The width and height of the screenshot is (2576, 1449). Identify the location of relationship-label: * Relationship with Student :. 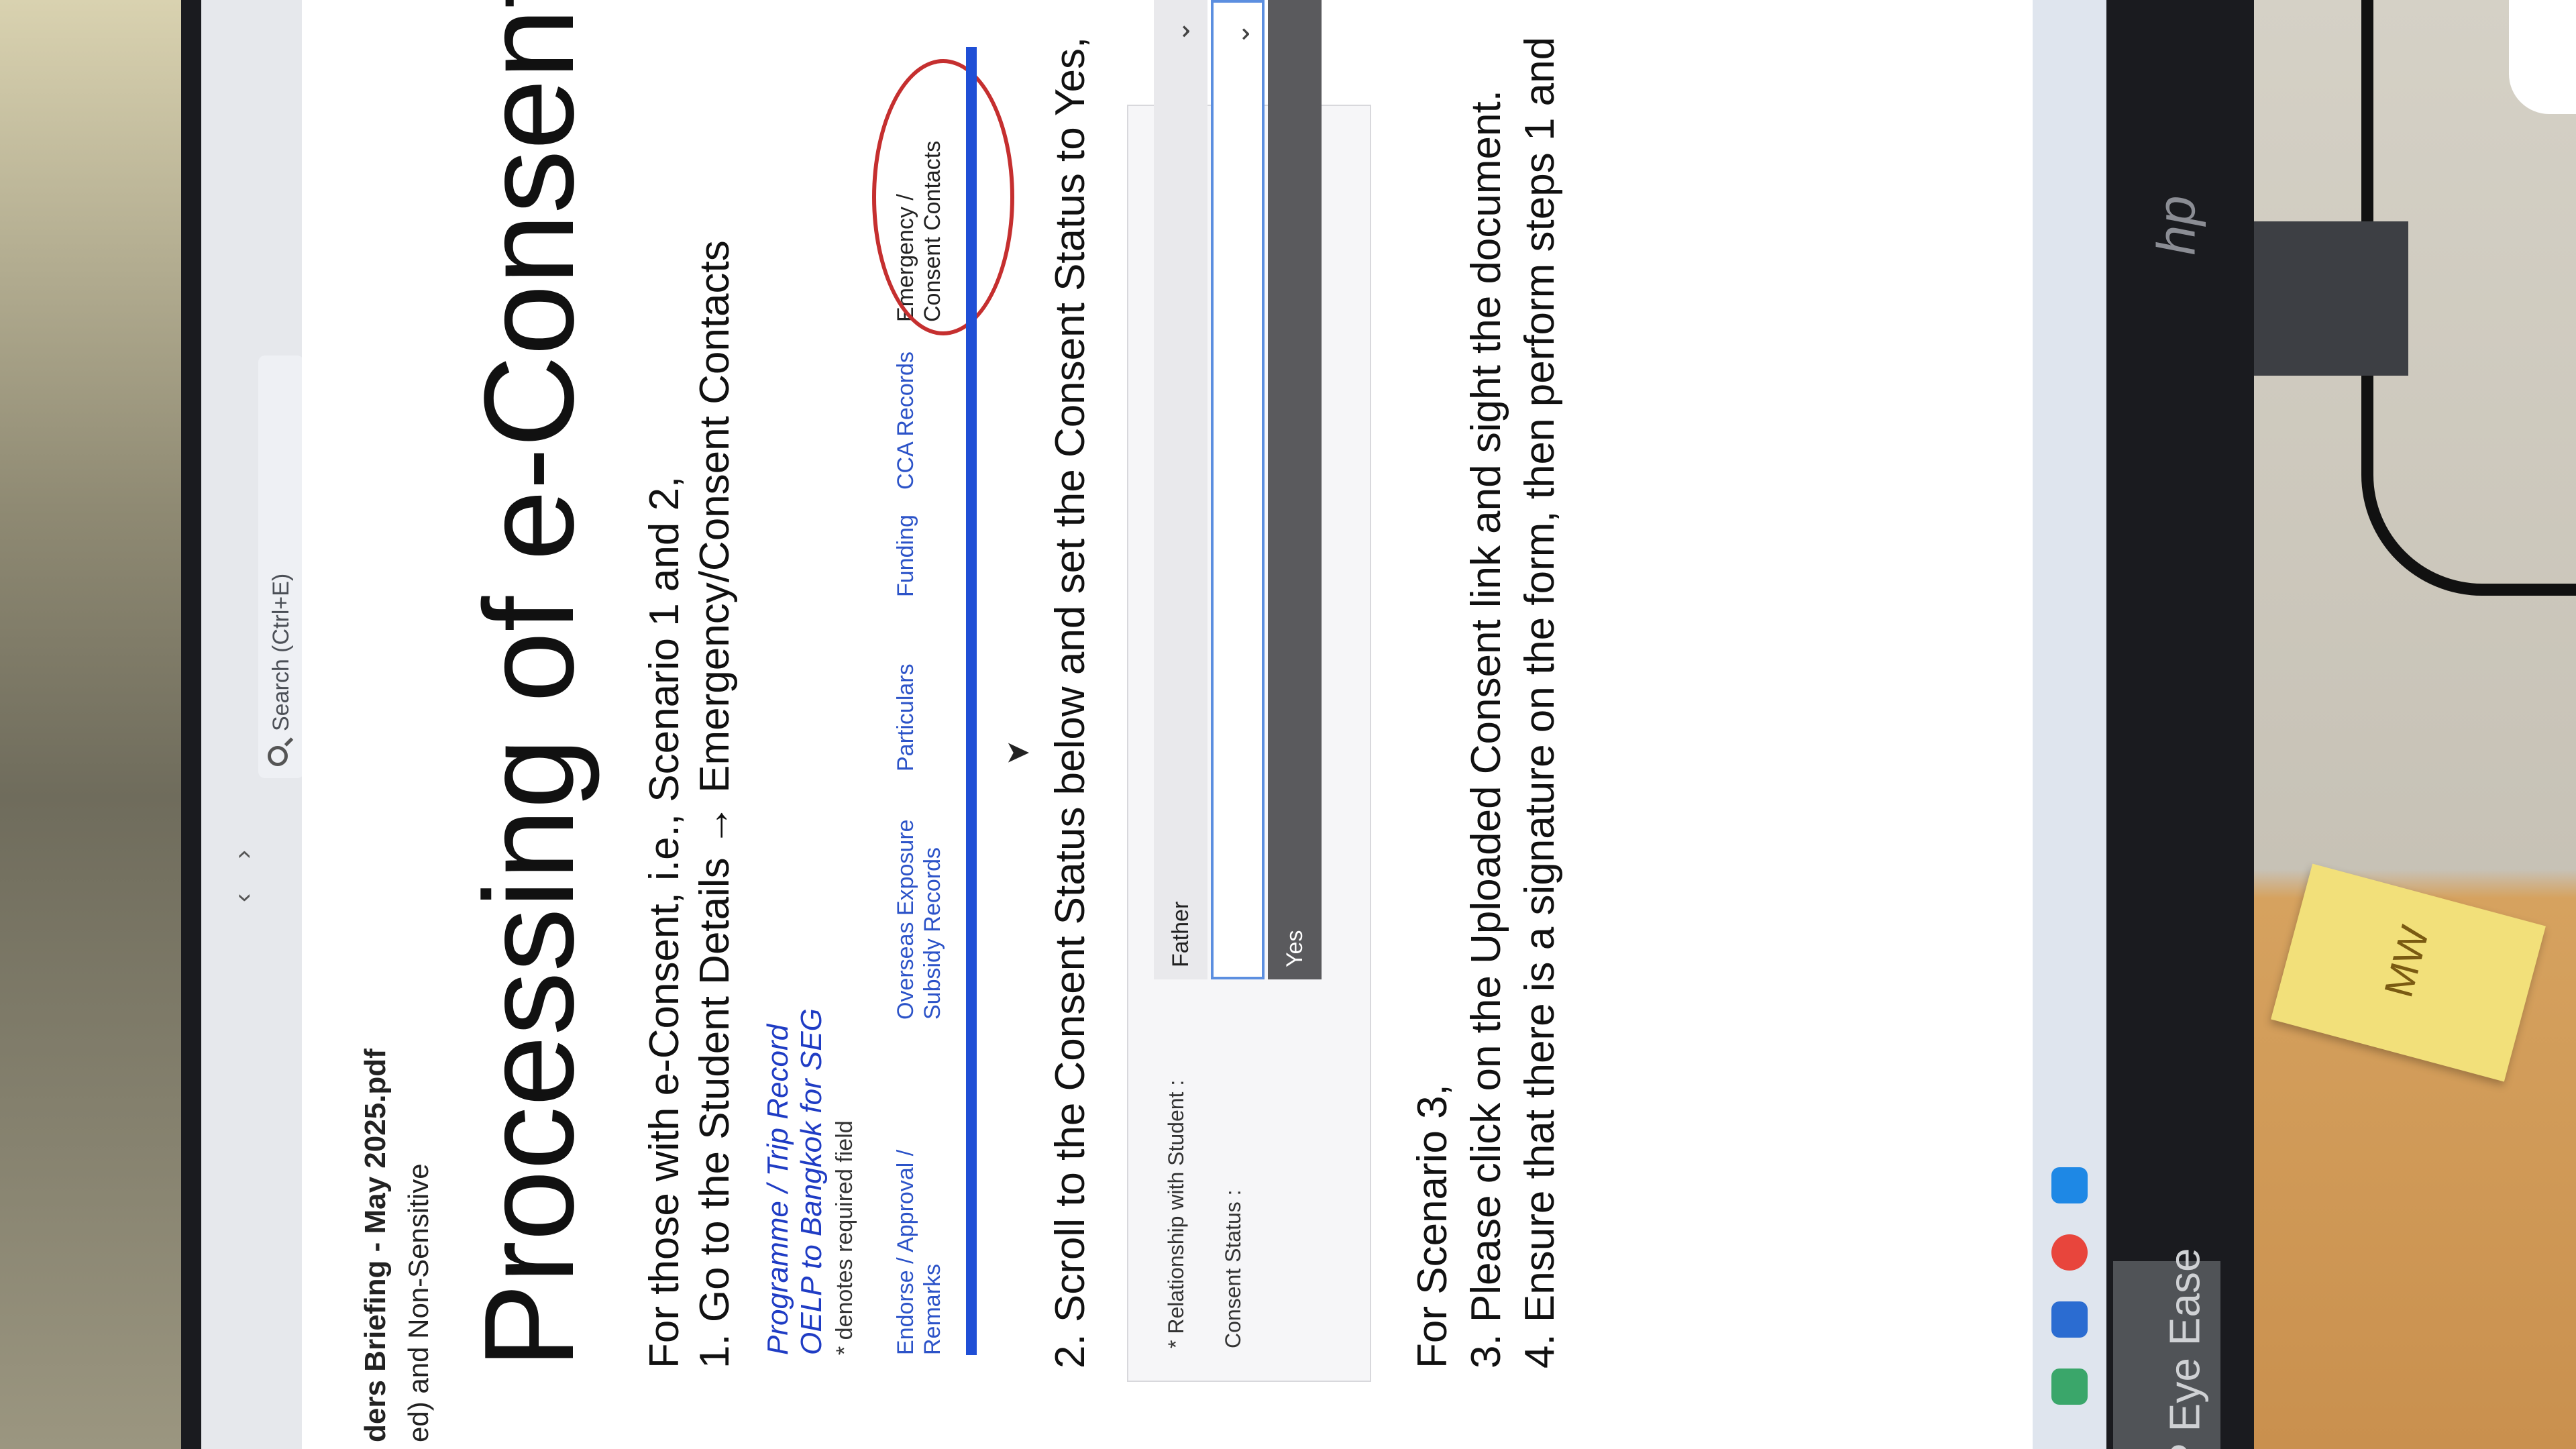
(1176, 1213).